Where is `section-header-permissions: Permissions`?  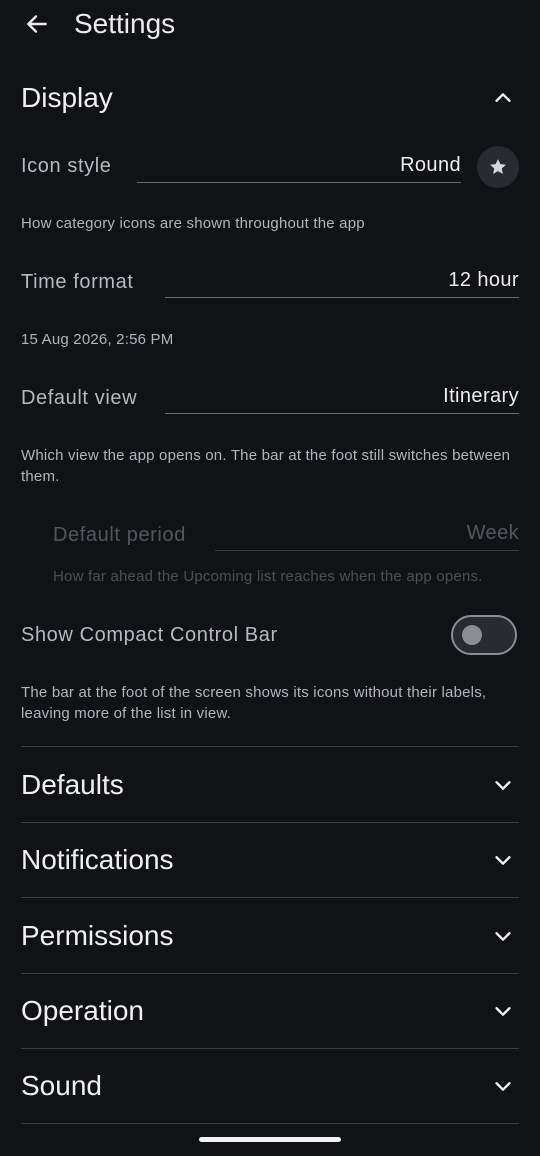
section-header-permissions: Permissions is located at coordinates (270, 936).